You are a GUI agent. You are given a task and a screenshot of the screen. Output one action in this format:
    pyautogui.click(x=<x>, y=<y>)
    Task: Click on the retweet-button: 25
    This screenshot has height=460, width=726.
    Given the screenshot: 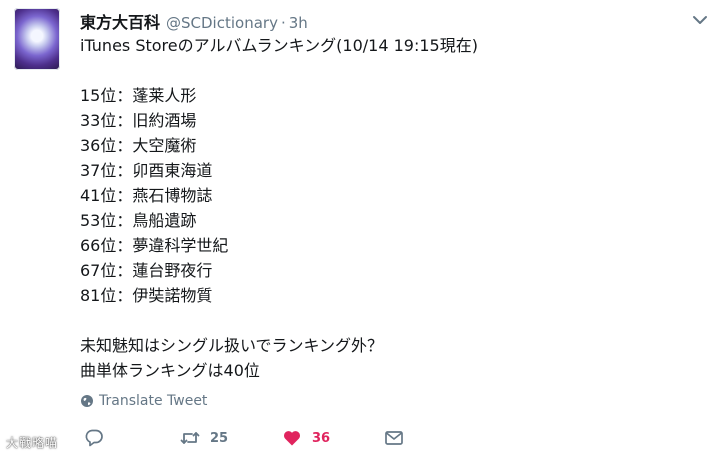 What is the action you would take?
    pyautogui.click(x=204, y=438)
    